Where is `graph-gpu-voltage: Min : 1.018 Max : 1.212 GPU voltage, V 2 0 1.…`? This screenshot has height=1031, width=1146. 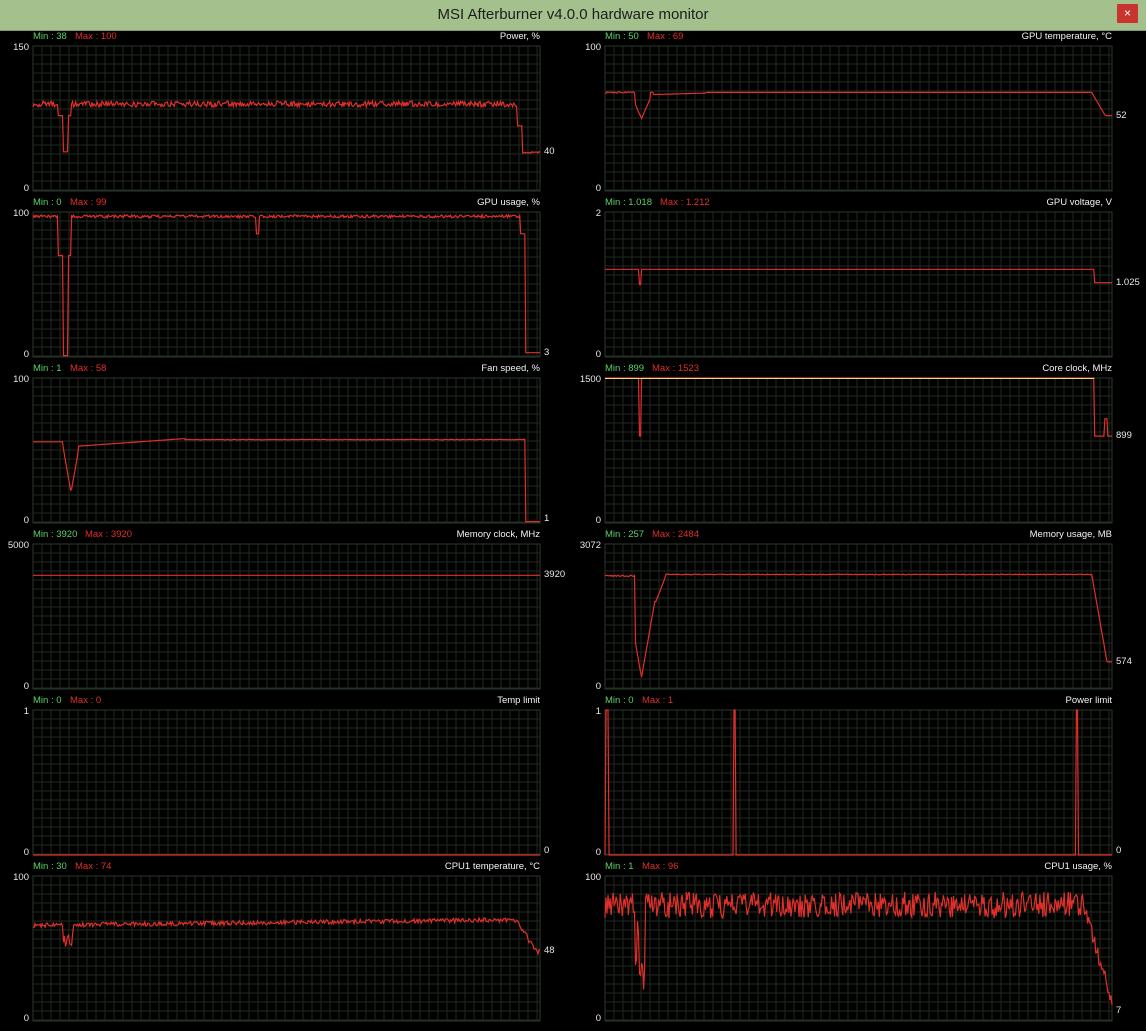
graph-gpu-voltage: Min : 1.018 Max : 1.212 GPU voltage, V 2 0 1.… is located at coordinates (858, 280).